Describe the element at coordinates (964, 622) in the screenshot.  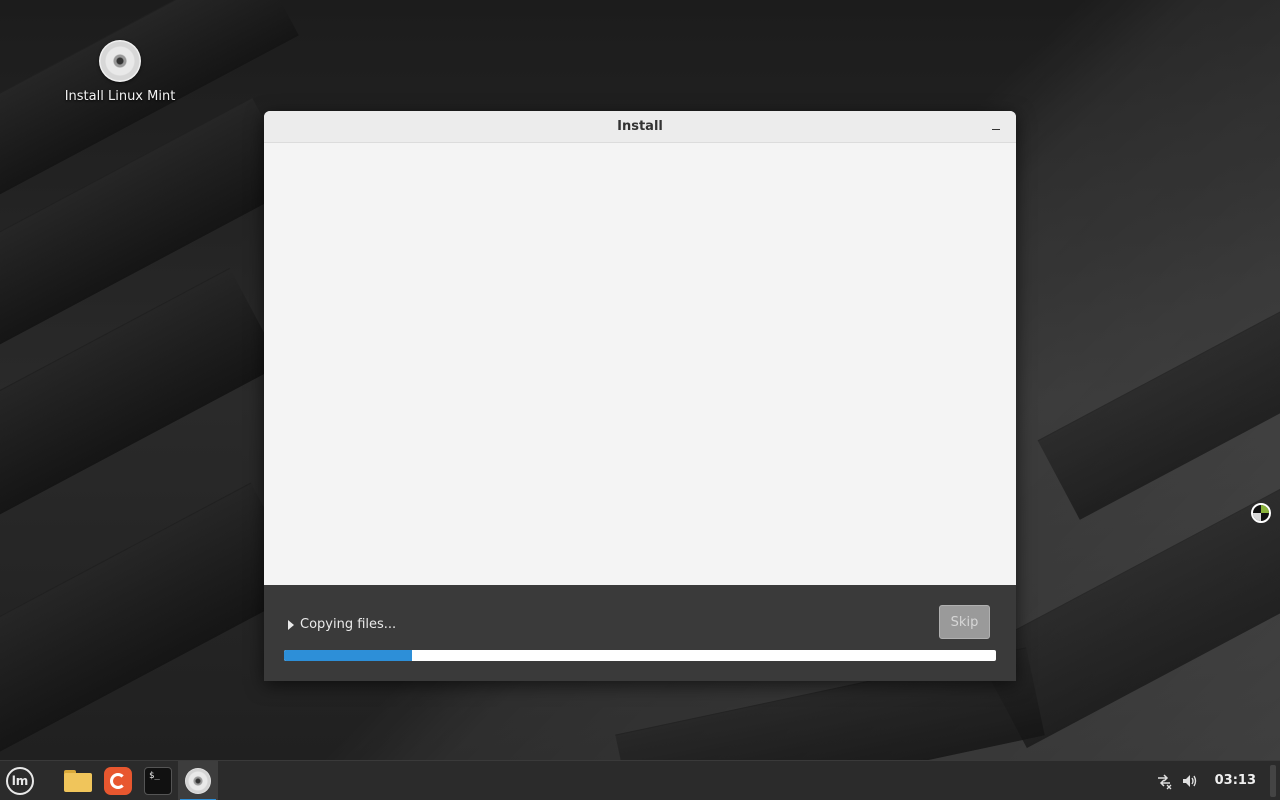
I see `skip-button: Skip` at that location.